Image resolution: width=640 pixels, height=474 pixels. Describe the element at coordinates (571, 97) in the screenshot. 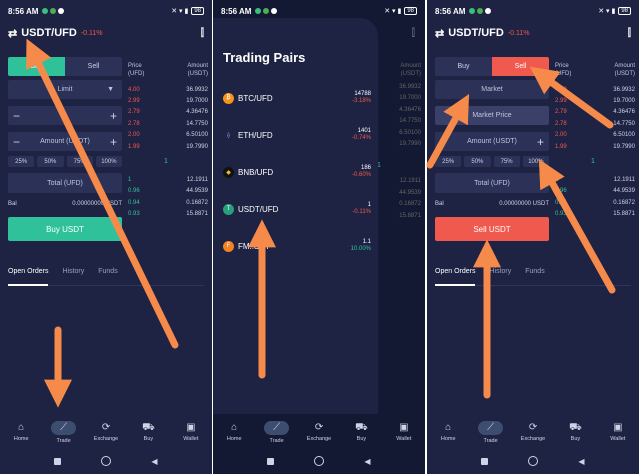

I see `arrow-to-sell-tab` at that location.